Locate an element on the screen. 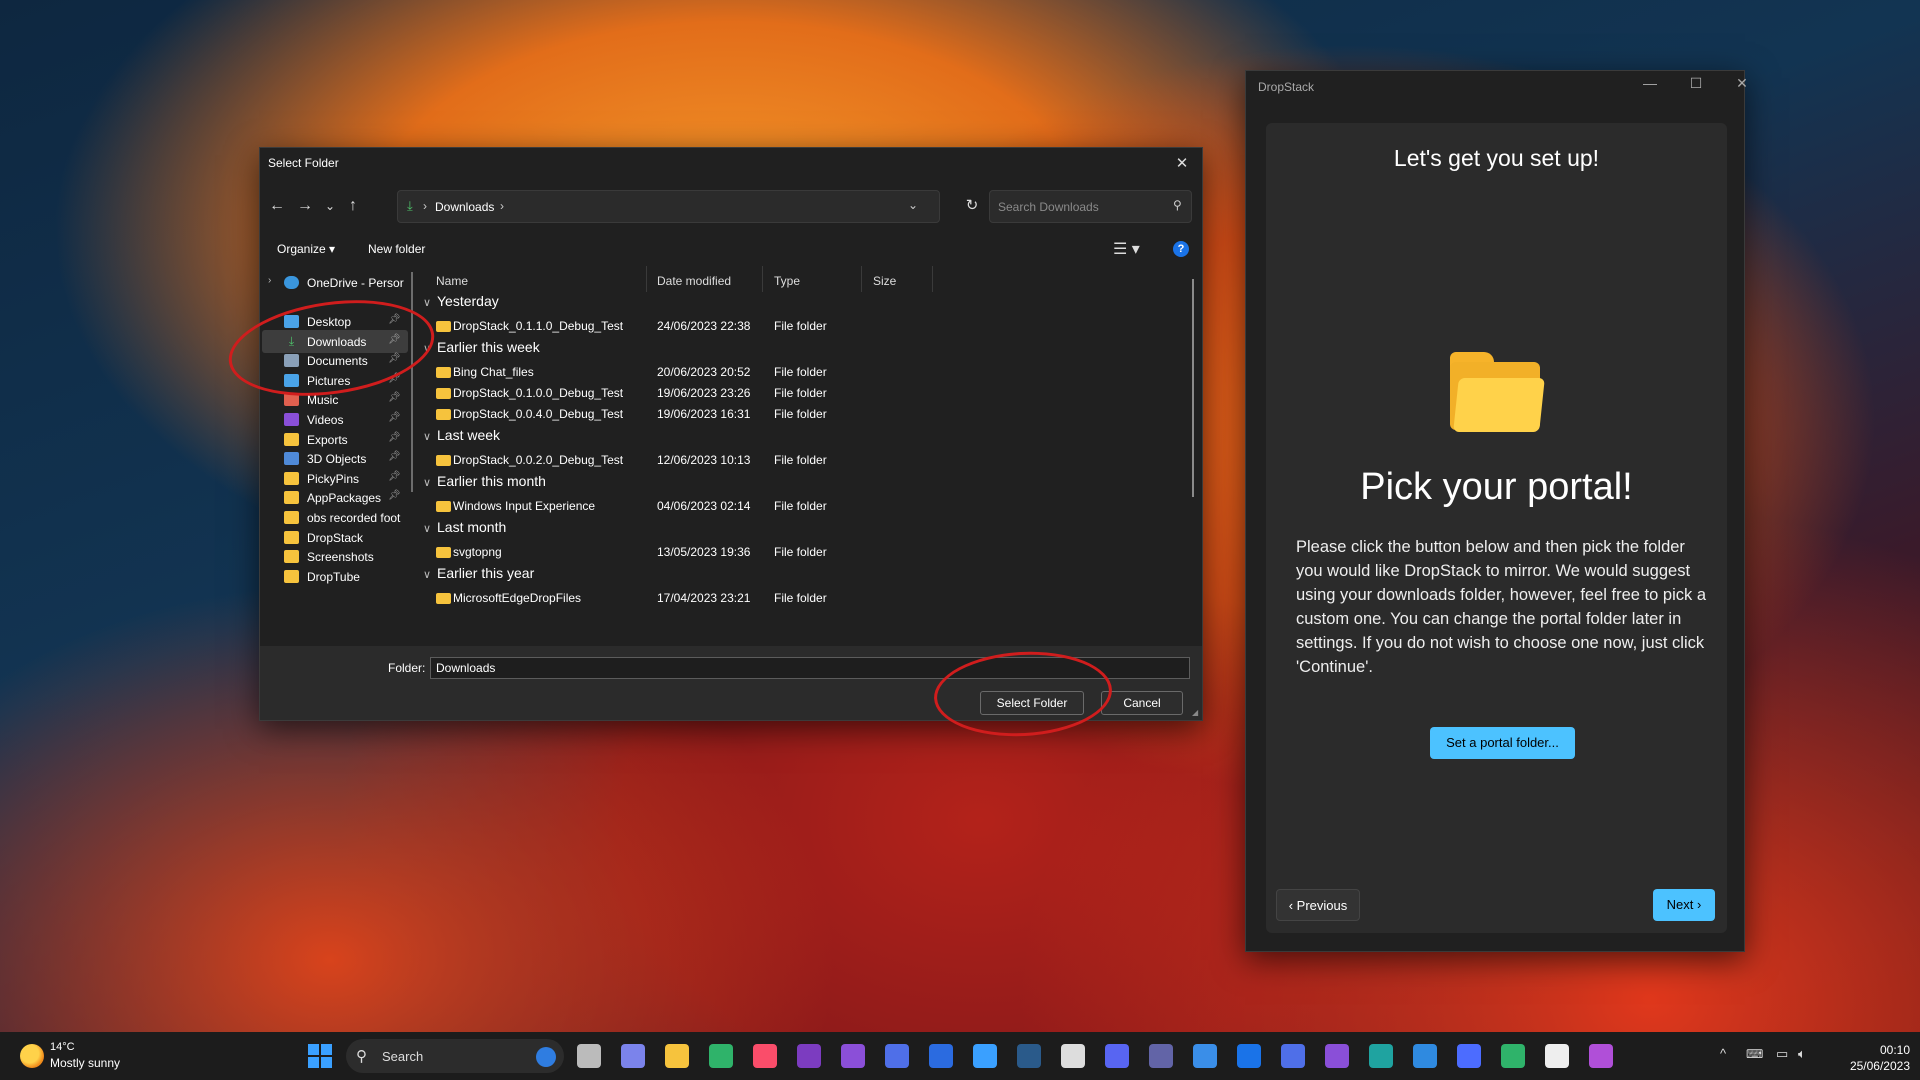 Image resolution: width=1920 pixels, height=1080 pixels. nav-pane-scrollbar is located at coordinates (412, 382).